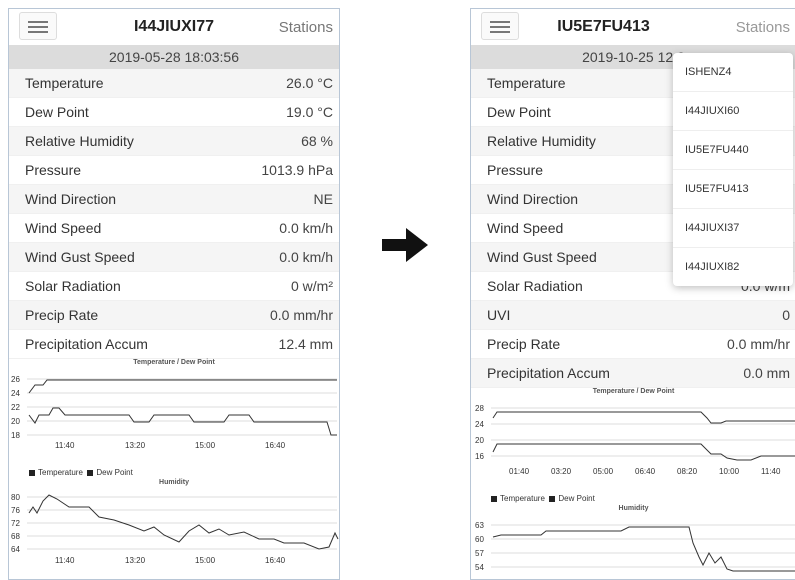 The width and height of the screenshot is (795, 580). Describe the element at coordinates (15, 407) in the screenshot. I see `y-tick: 22` at that location.